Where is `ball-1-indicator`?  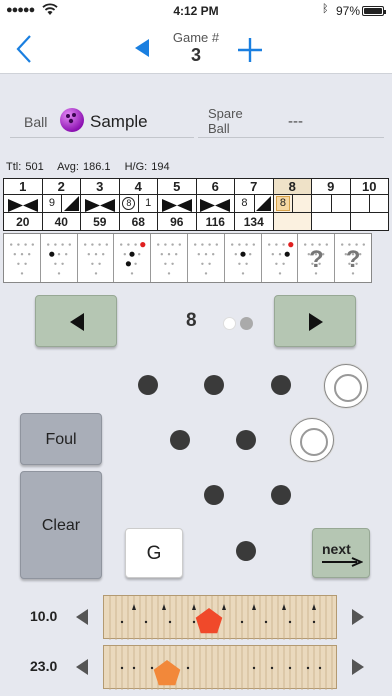
ball-1-indicator is located at coordinates (229, 323).